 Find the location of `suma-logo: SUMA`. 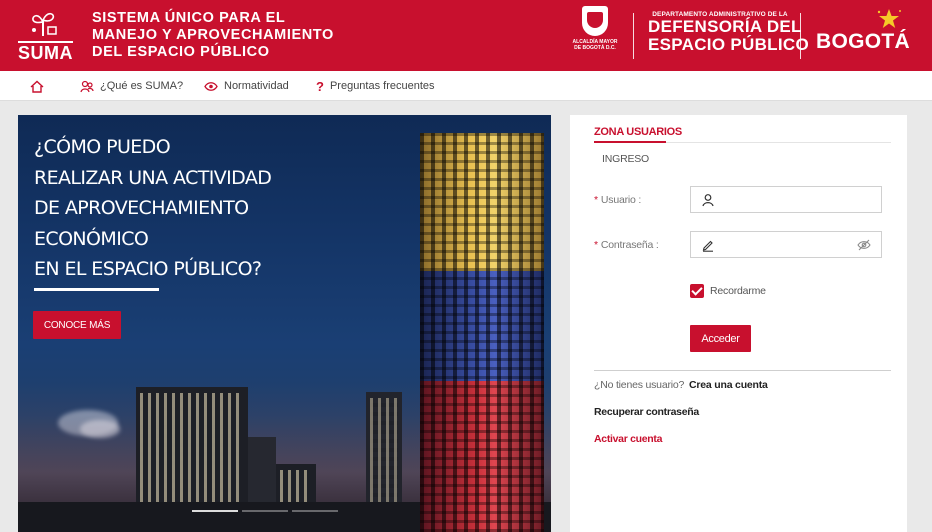

suma-logo: SUMA is located at coordinates (49, 36).